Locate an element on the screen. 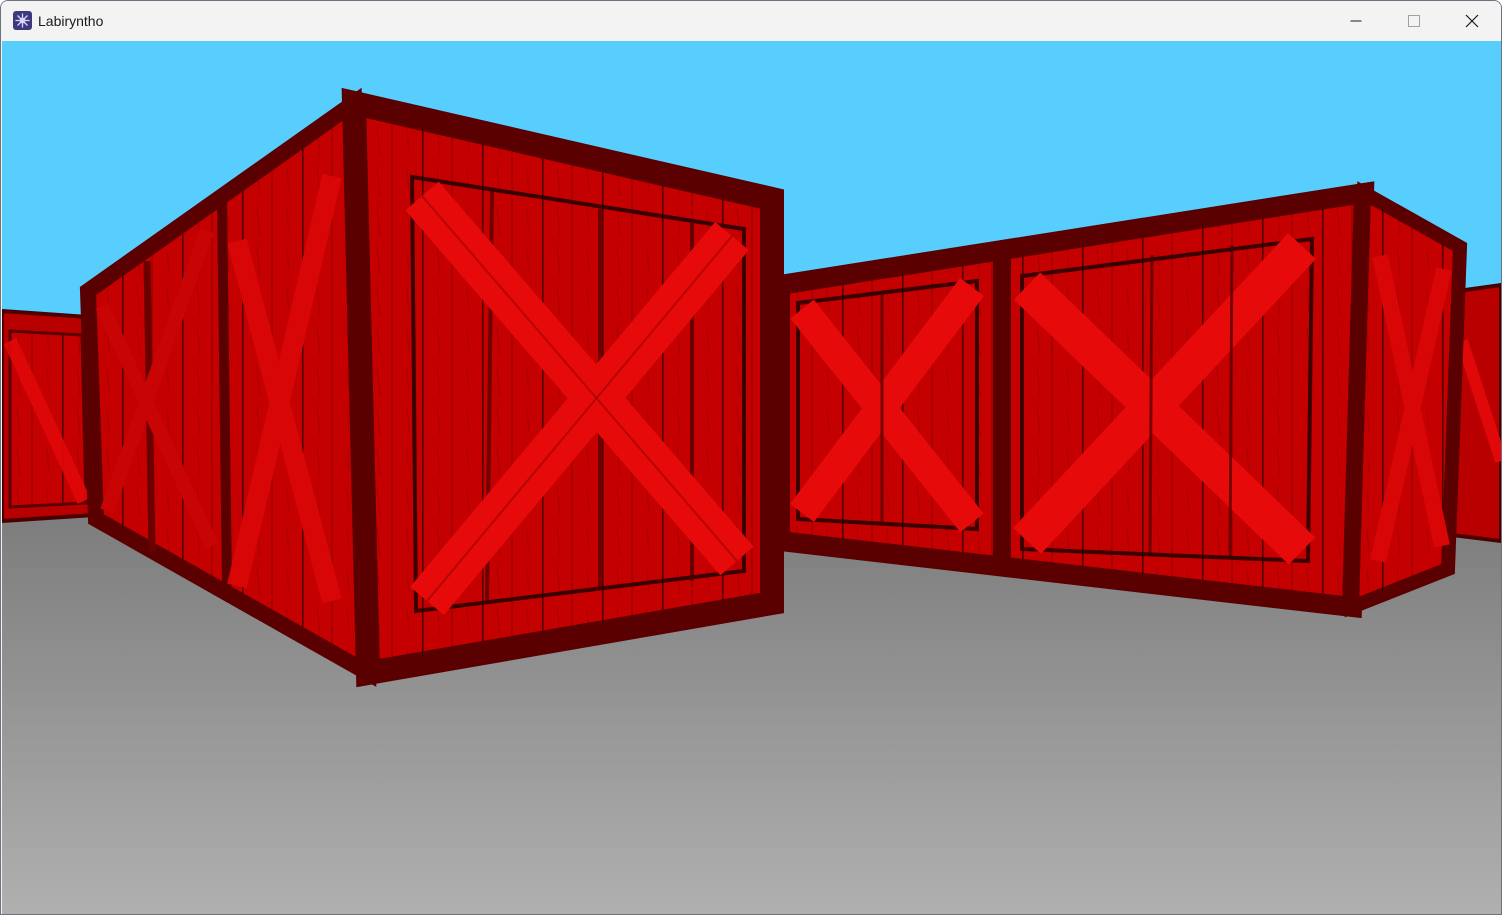 This screenshot has width=1502, height=915. app-icon is located at coordinates (22, 20).